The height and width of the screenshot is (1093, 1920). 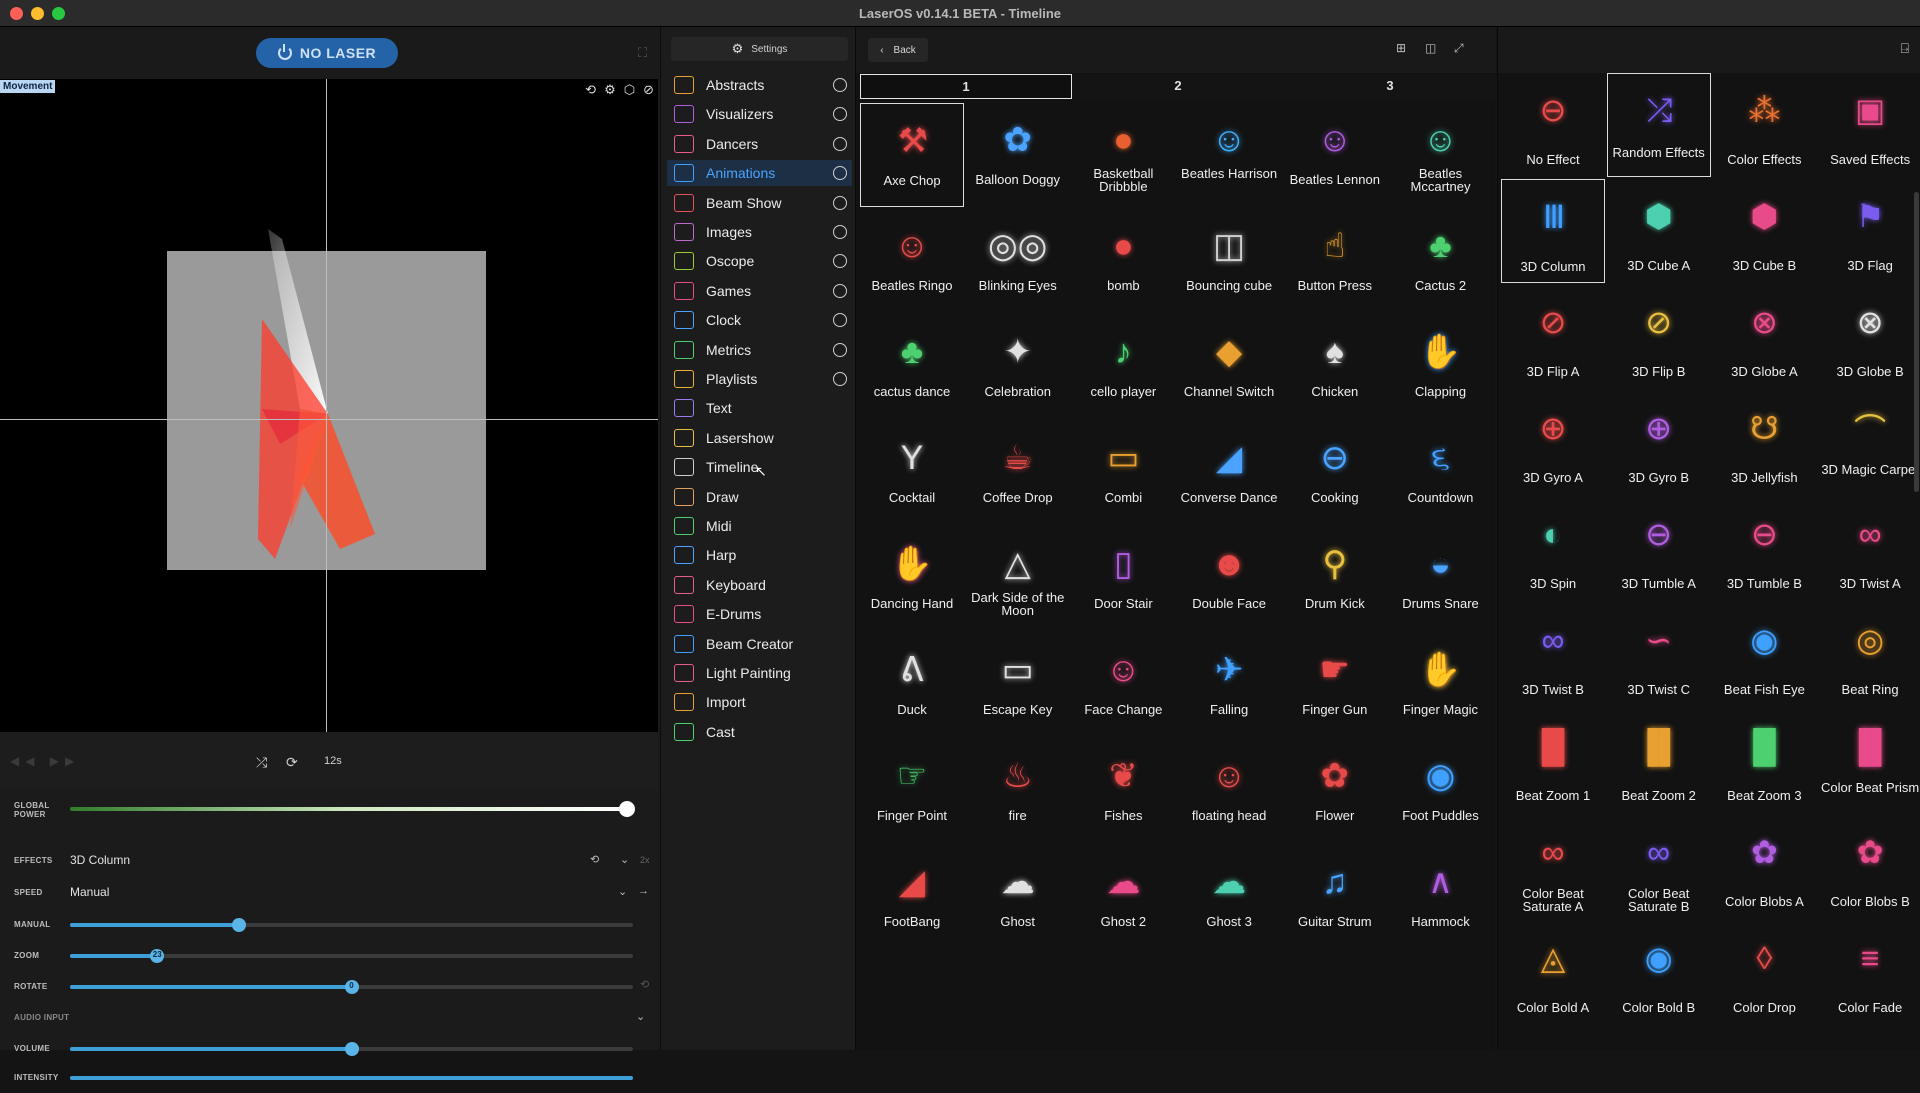 I want to click on effect-tile: ▣ Saved Effects, so click(x=1869, y=125).